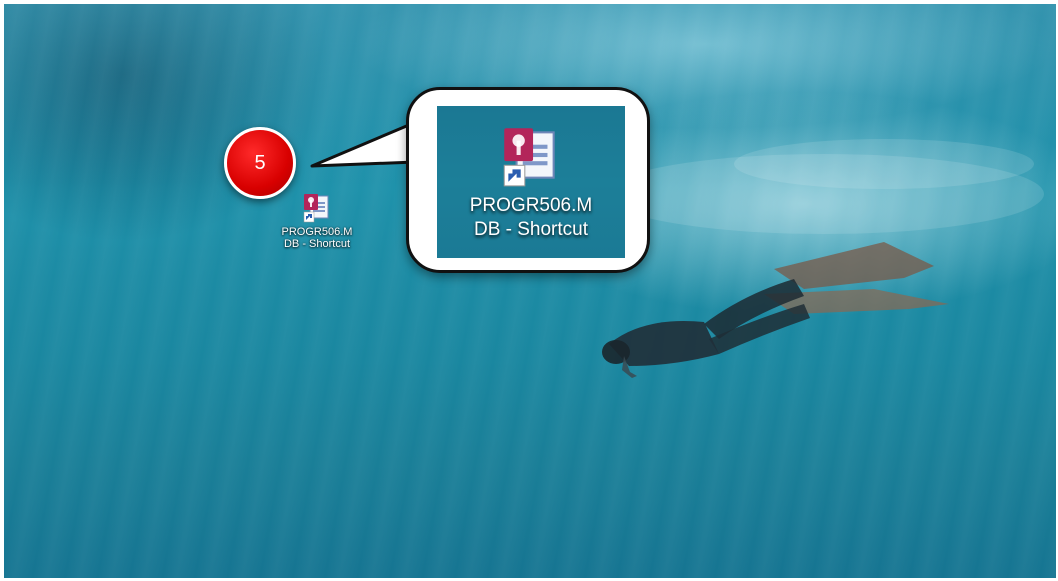 This screenshot has height=581, width=1058. I want to click on step-number: 5, so click(260, 162).